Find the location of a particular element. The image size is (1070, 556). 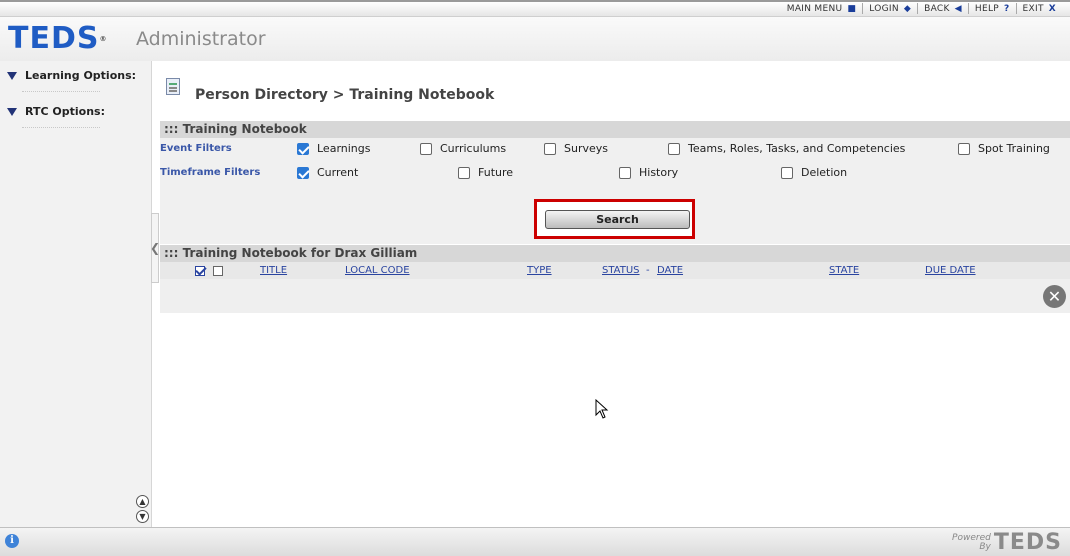

filter-history: History is located at coordinates (648, 172).